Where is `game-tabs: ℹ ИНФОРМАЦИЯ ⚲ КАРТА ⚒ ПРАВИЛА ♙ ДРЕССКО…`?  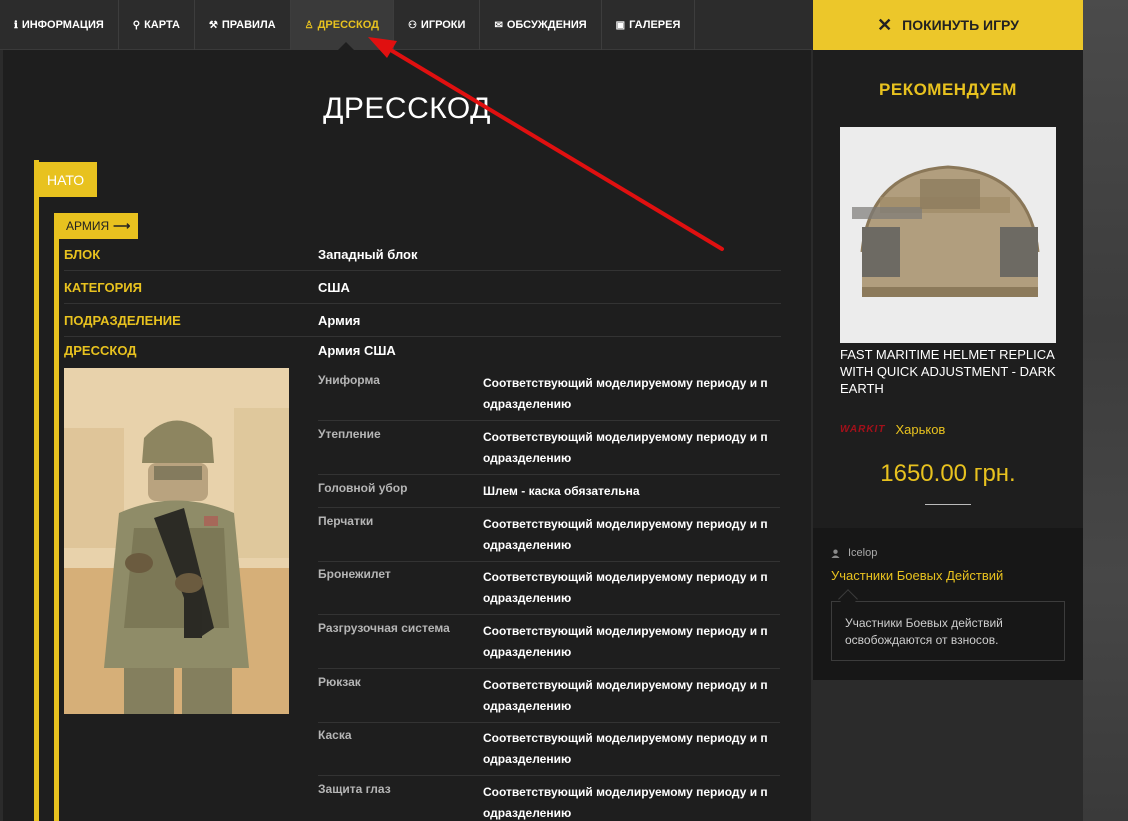 game-tabs: ℹ ИНФОРМАЦИЯ ⚲ КАРТА ⚒ ПРАВИЛА ♙ ДРЕССКО… is located at coordinates (406, 25).